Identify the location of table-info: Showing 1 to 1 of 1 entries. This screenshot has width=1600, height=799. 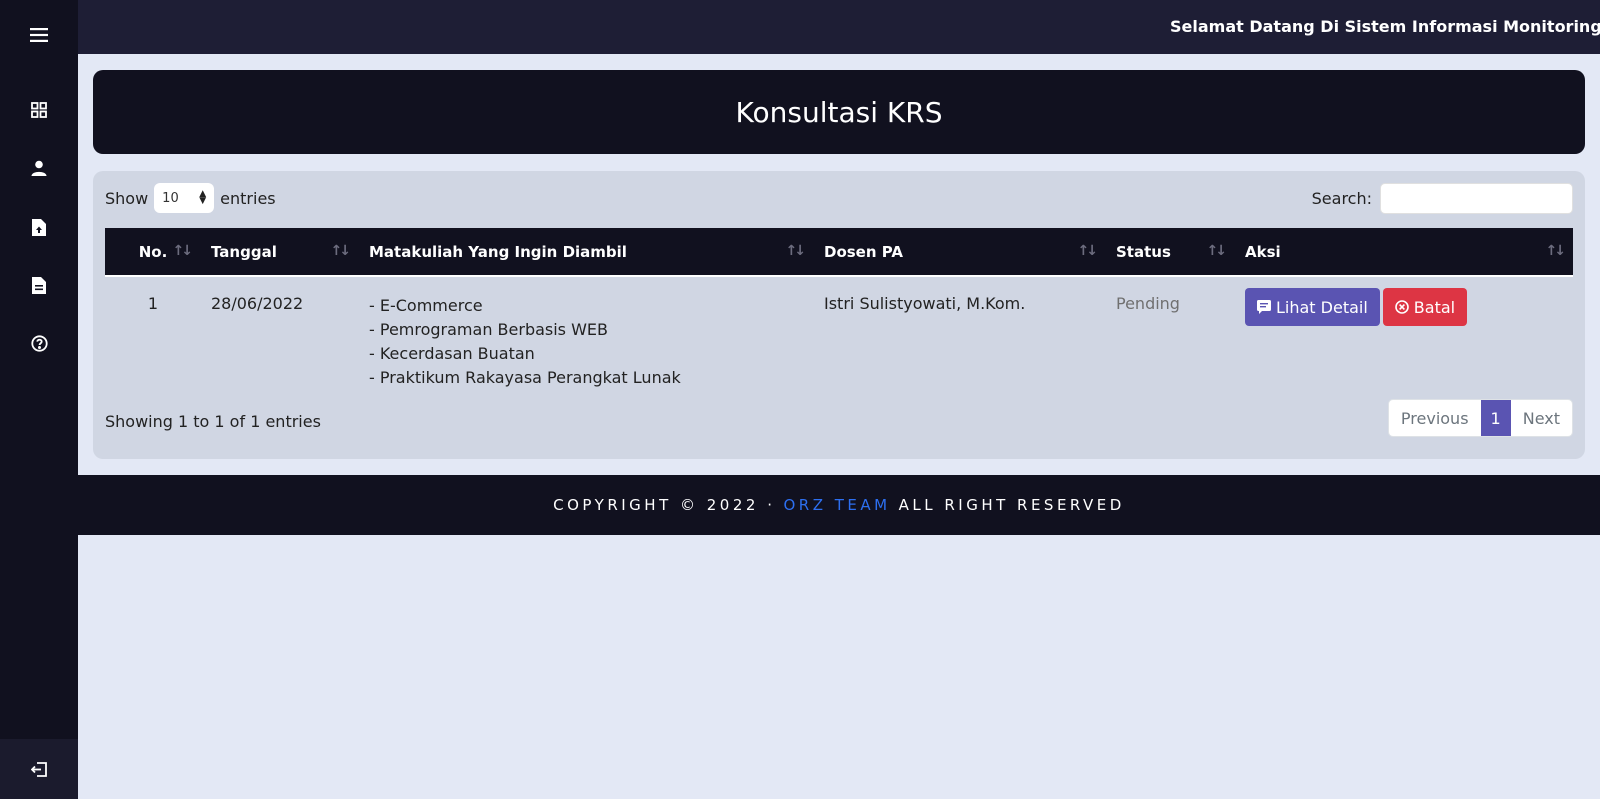
(213, 421).